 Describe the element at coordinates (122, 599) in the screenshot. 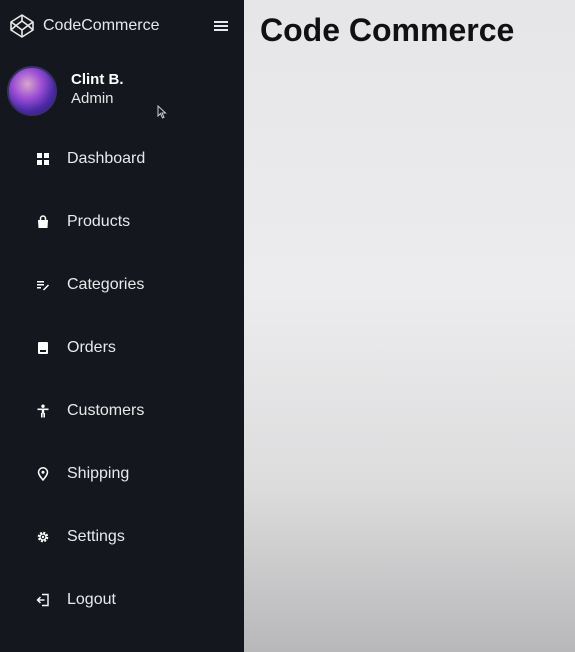

I see `sidebar-item-logout: Logout` at that location.